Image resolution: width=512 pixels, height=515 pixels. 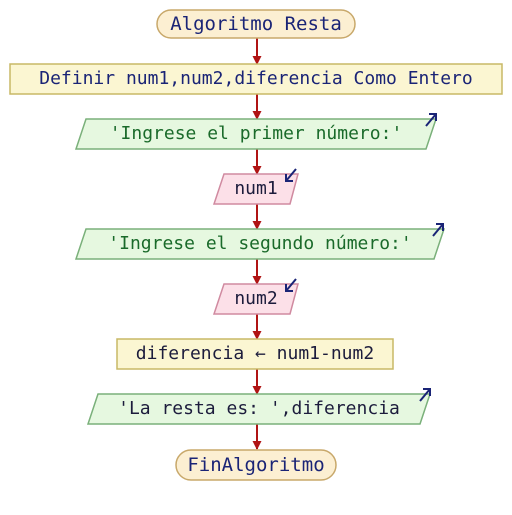 I want to click on input1-label: num1, so click(x=256, y=188).